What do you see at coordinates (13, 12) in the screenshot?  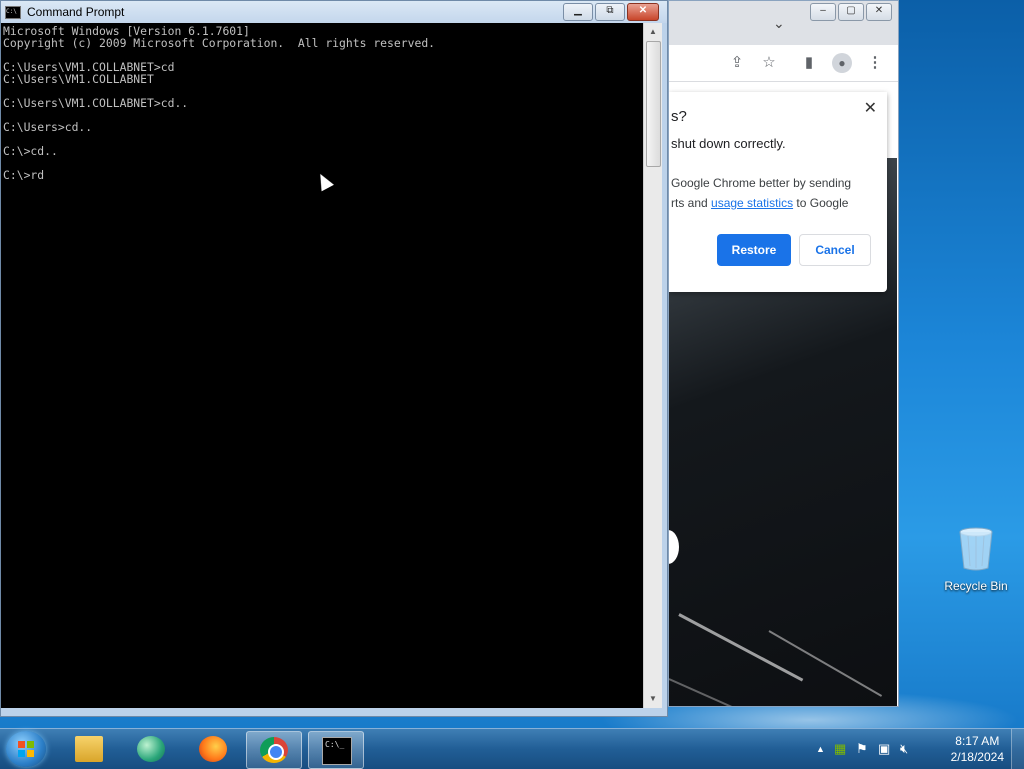 I see `cmd-app-icon: C:\` at bounding box center [13, 12].